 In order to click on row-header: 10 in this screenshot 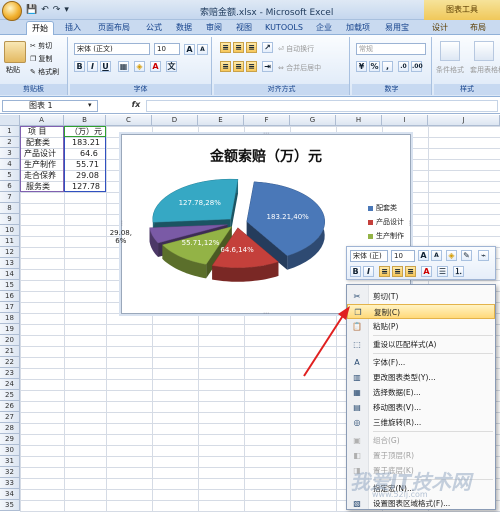, I will do `click(10, 230)`.